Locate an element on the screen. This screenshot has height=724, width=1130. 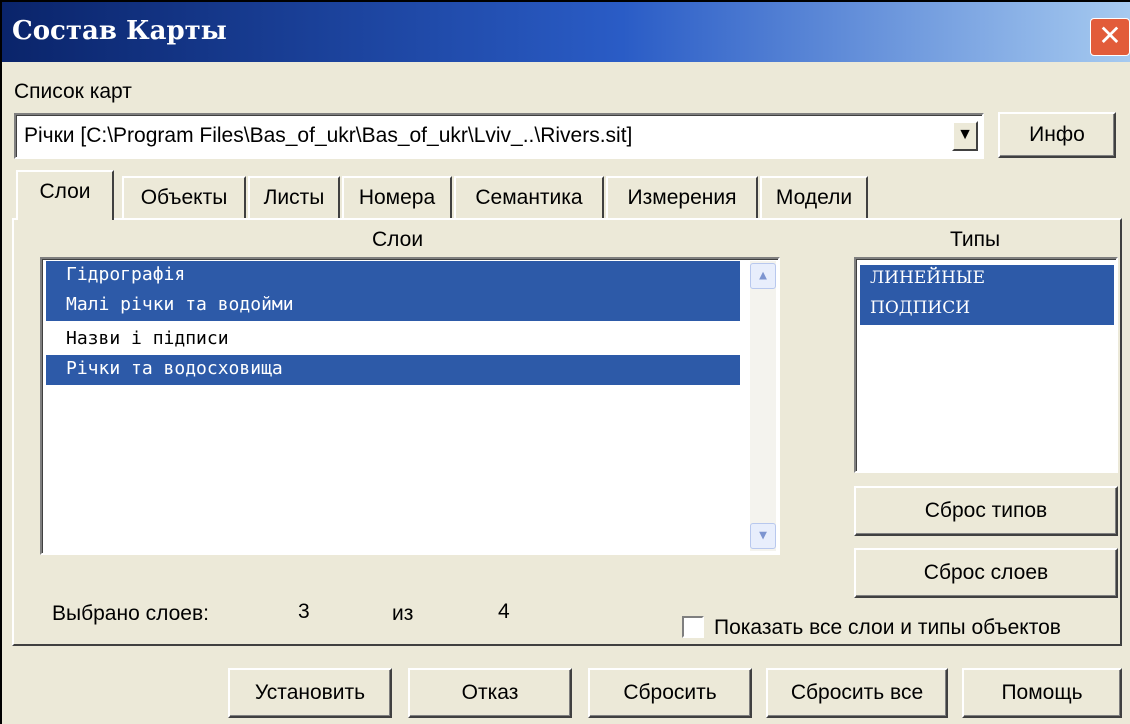
chevron-up-icon: ▲ is located at coordinates (763, 275).